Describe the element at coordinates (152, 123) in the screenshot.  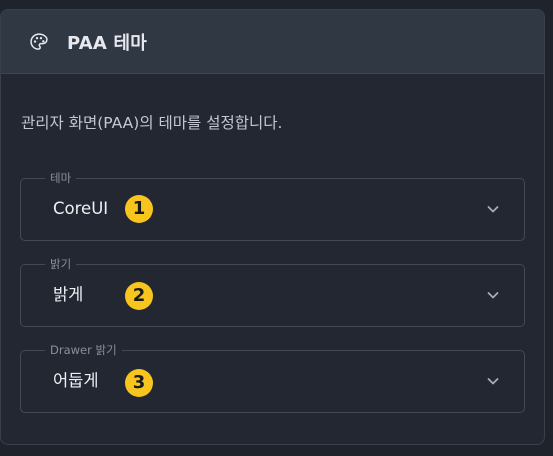
I see `description-text: 관리자 화면(PAA)의 테마를 설정합니다.` at that location.